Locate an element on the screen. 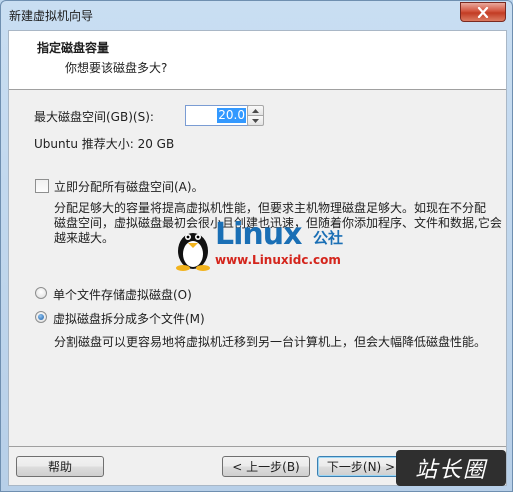 This screenshot has width=513, height=492. help-button: 帮助 is located at coordinates (60, 466).